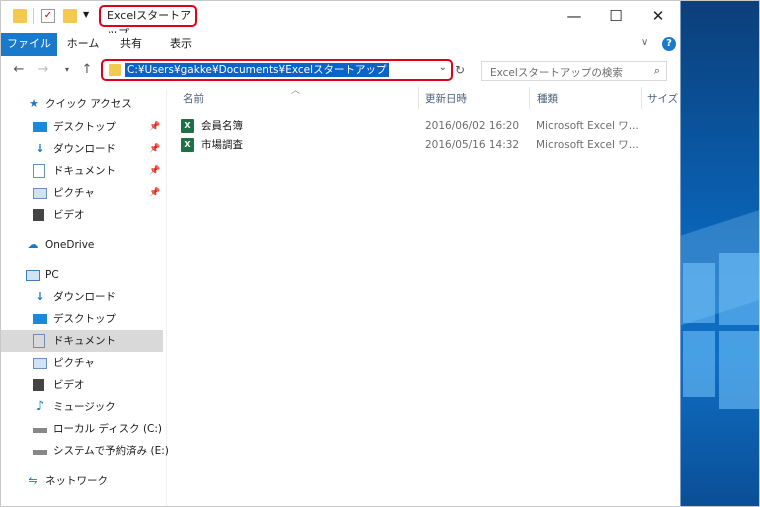 This screenshot has width=760, height=507. I want to click on nav-onedrive: ☁ OneDrive, so click(82, 245).